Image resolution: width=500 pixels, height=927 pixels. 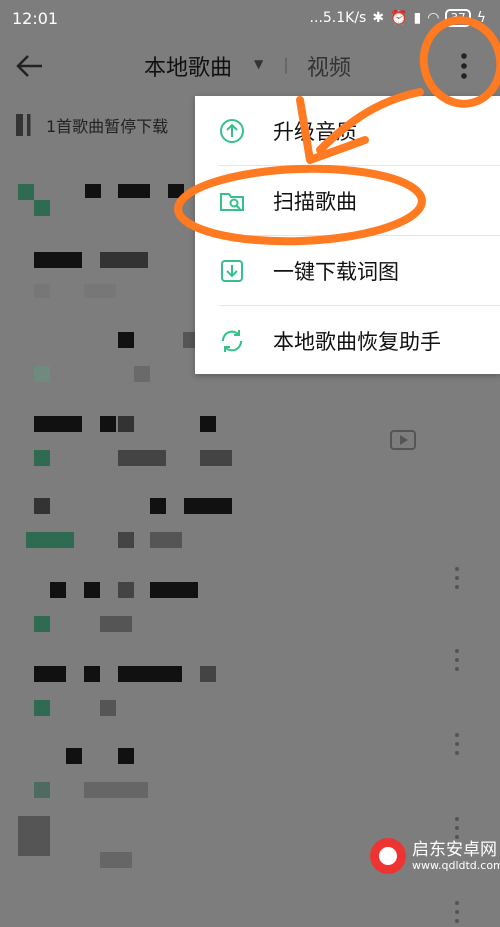 I want to click on menu-item-upgrade-quality: 升级音质, so click(x=347, y=130).